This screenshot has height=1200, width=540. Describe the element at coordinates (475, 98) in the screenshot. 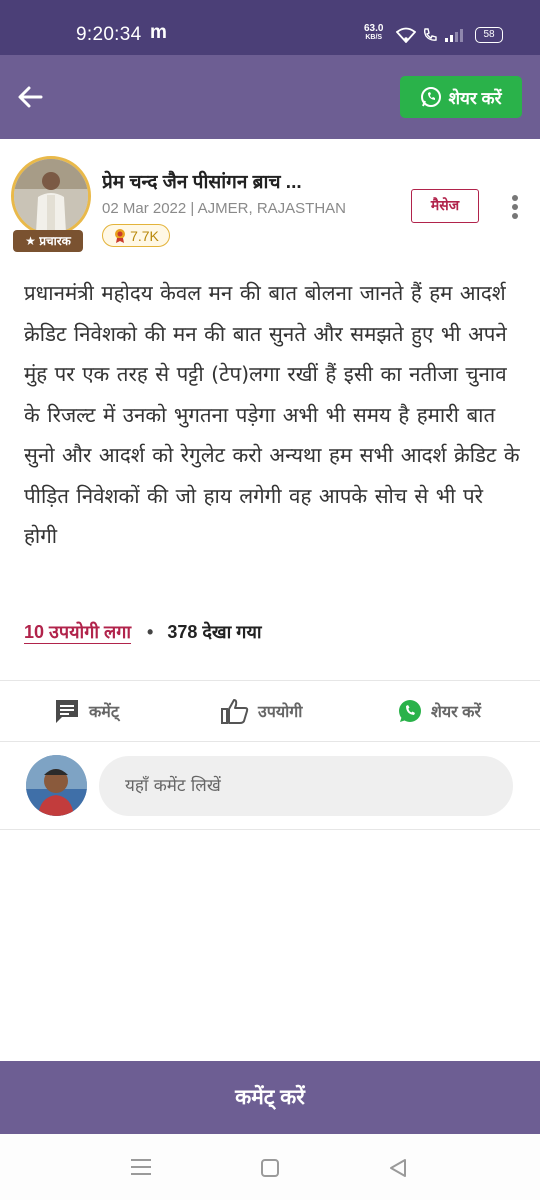

I see `share-button-label: शेयर करें` at that location.